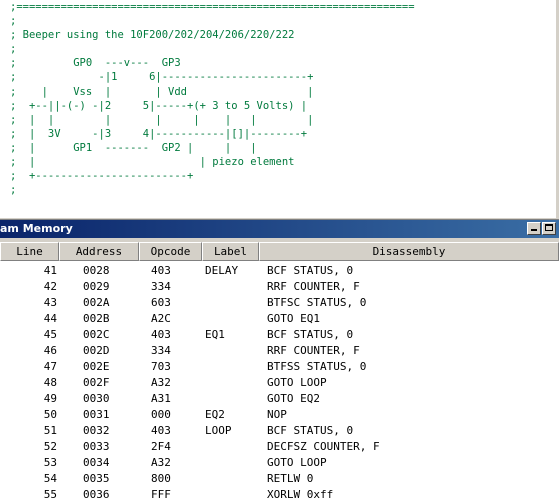 The height and width of the screenshot is (503, 559). What do you see at coordinates (96, 478) in the screenshot?
I see `cell-address: 0035` at bounding box center [96, 478].